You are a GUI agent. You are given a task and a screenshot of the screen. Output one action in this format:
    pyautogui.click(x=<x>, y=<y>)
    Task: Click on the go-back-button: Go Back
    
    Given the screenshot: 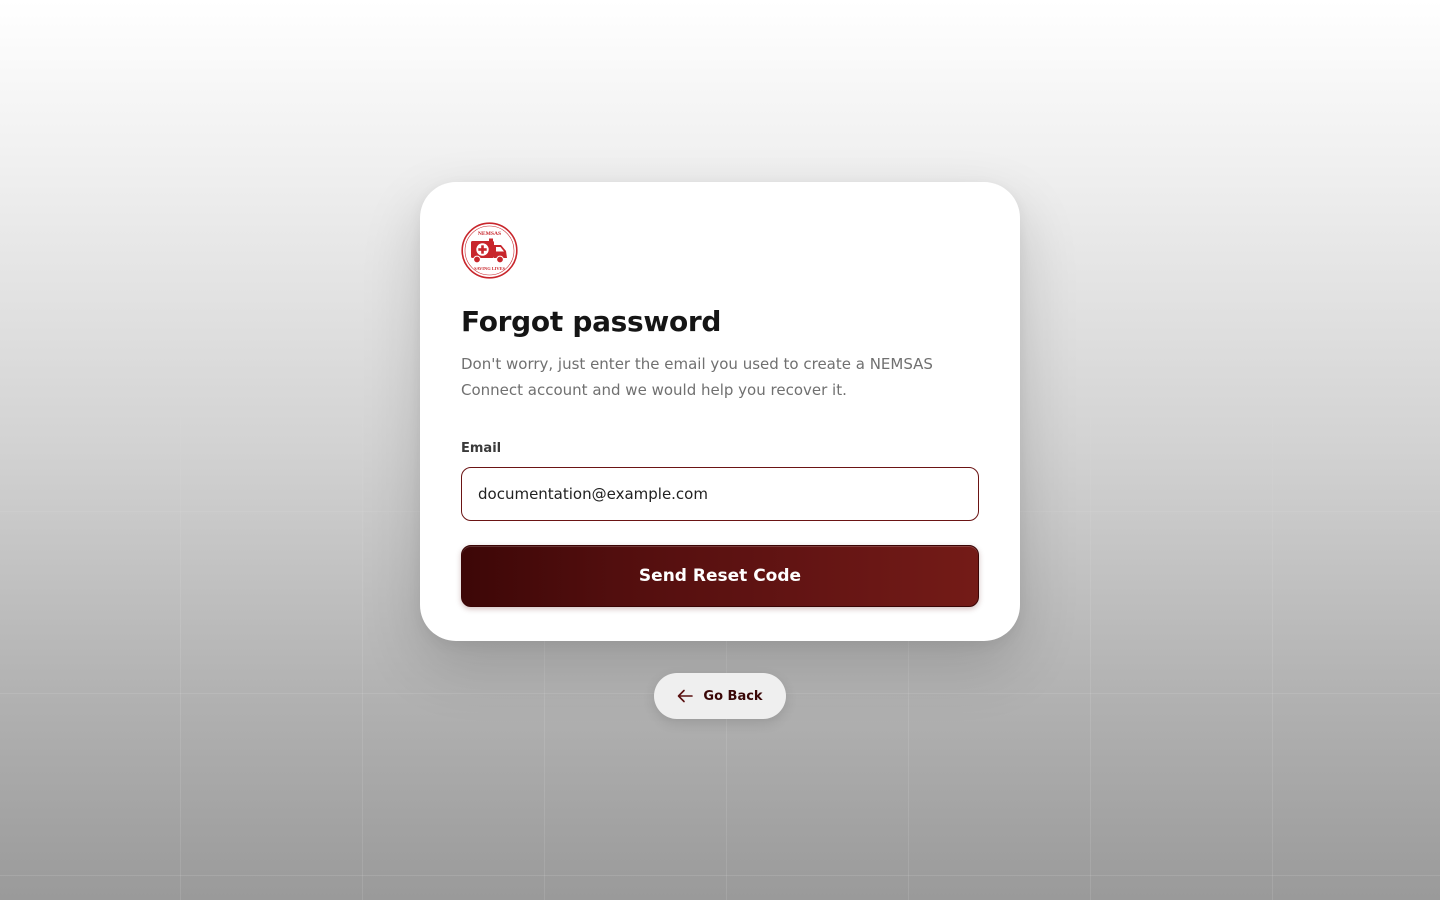 What is the action you would take?
    pyautogui.click(x=720, y=696)
    